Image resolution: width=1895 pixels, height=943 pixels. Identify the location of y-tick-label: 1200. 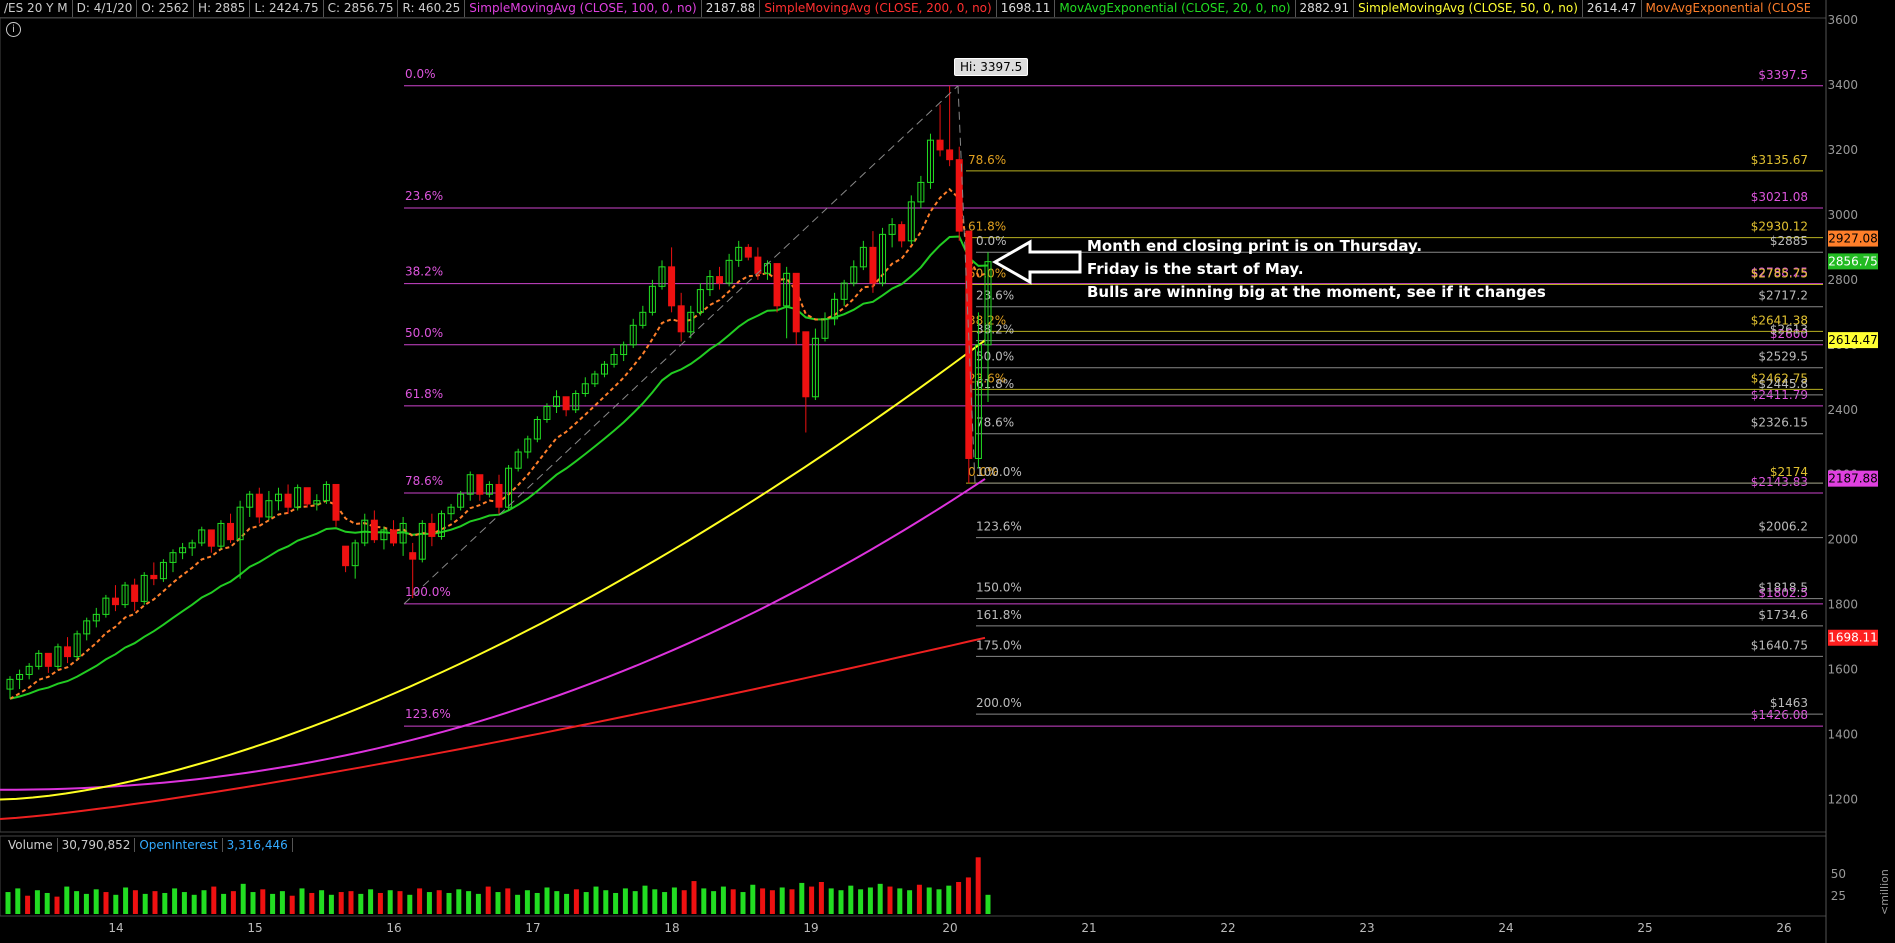
(1842, 800).